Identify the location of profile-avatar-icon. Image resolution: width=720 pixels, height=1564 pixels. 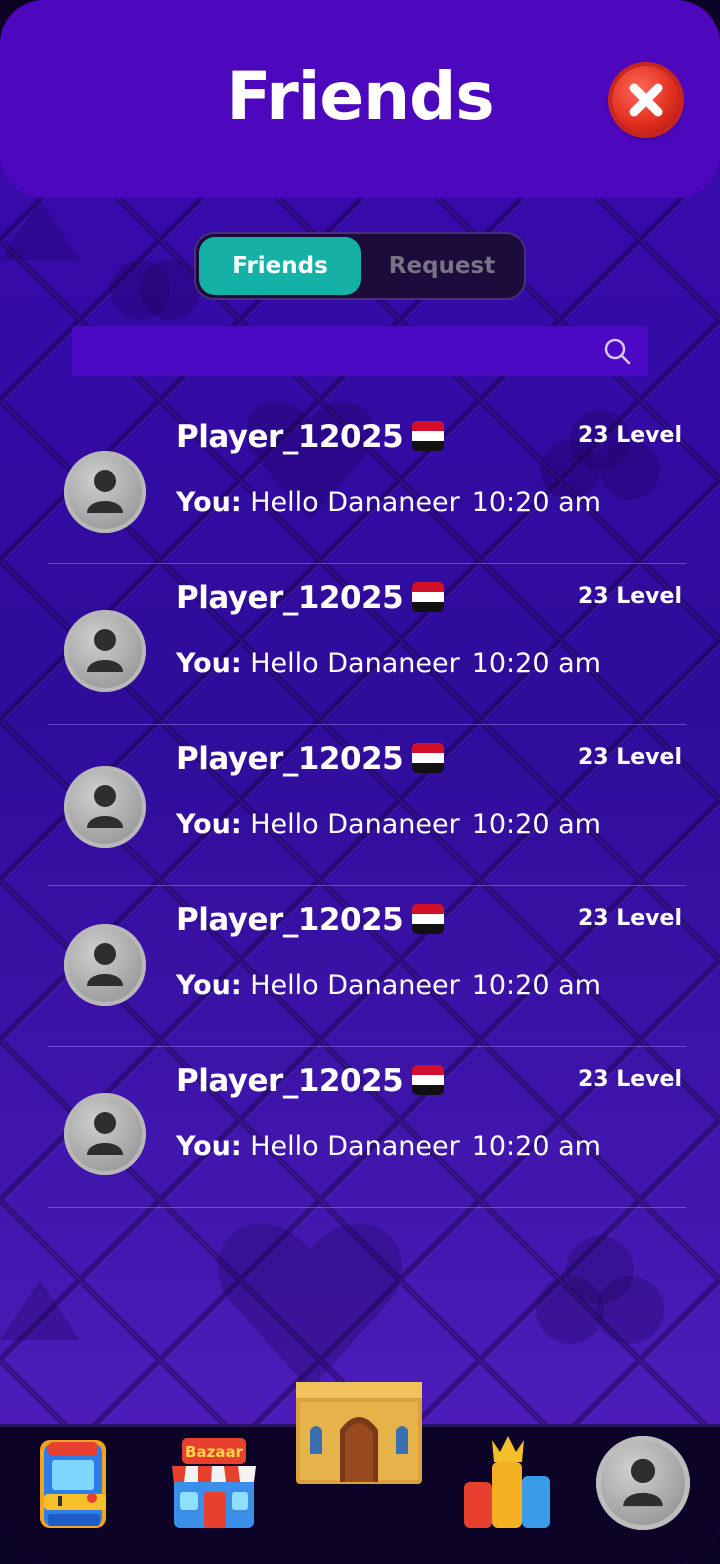
(643, 1483).